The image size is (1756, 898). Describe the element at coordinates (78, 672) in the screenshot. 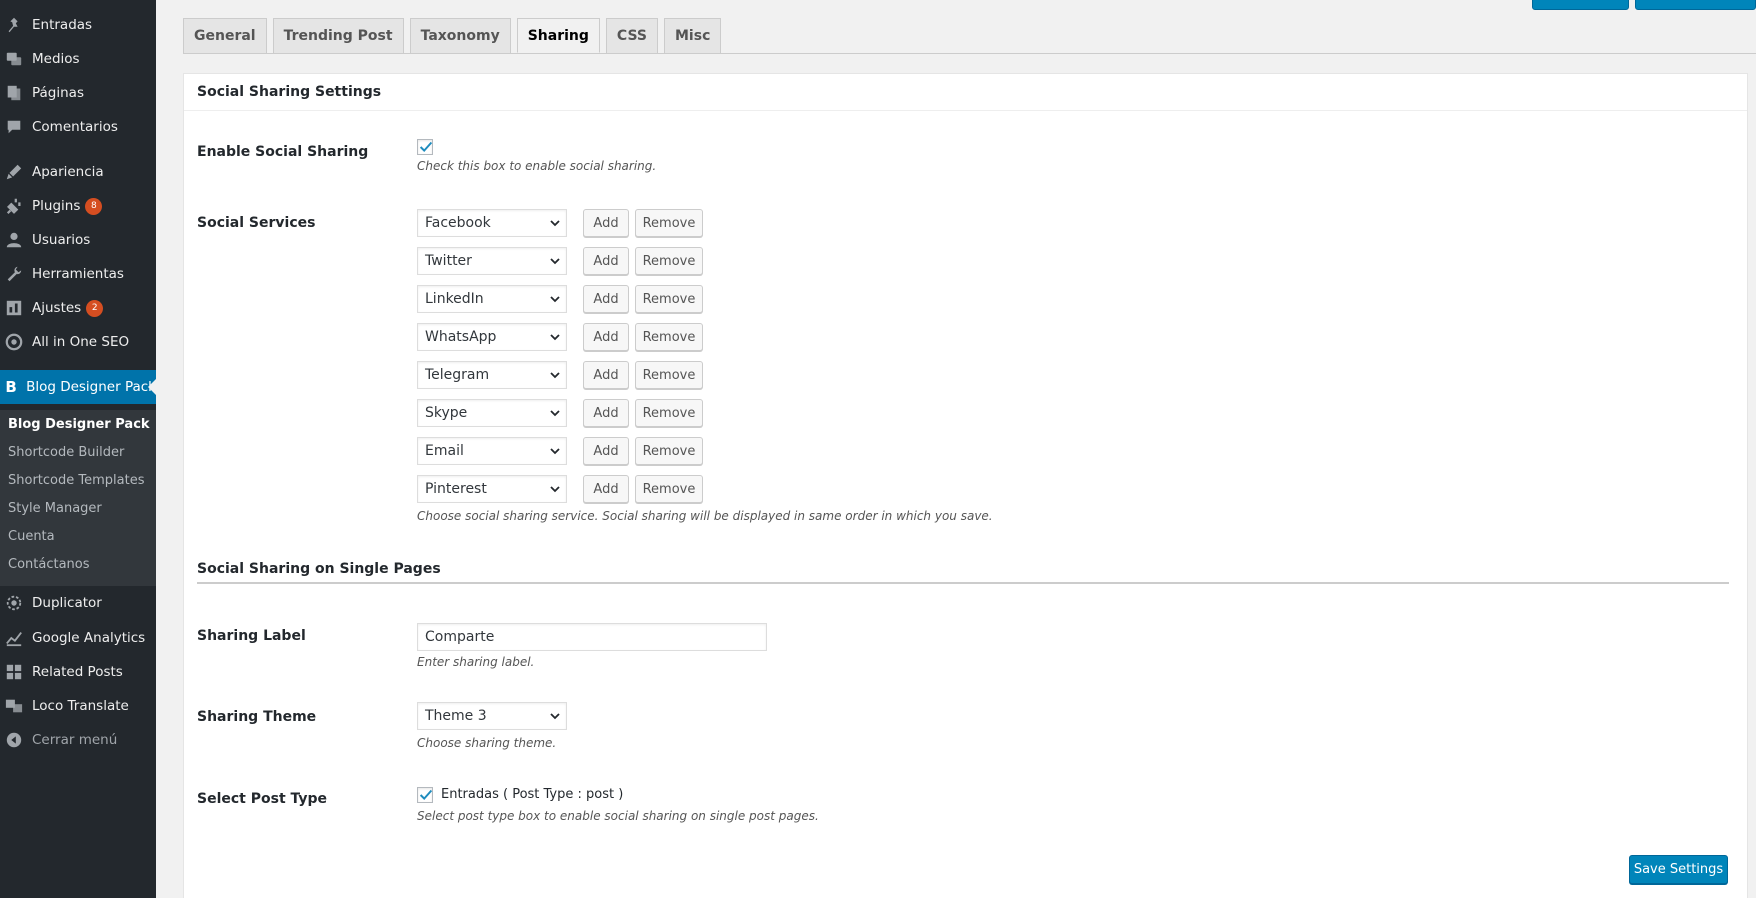

I see `menu-related-posts: Related Posts` at that location.